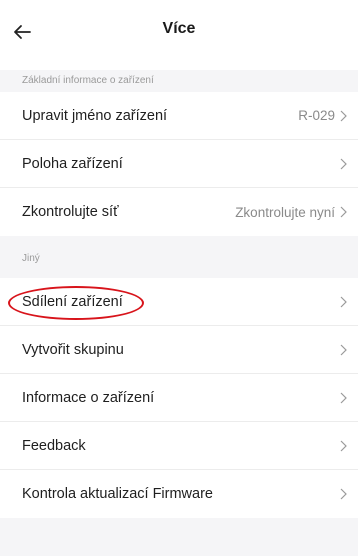 This screenshot has width=358, height=556. I want to click on row-label: Informace o zařízení, so click(88, 397).